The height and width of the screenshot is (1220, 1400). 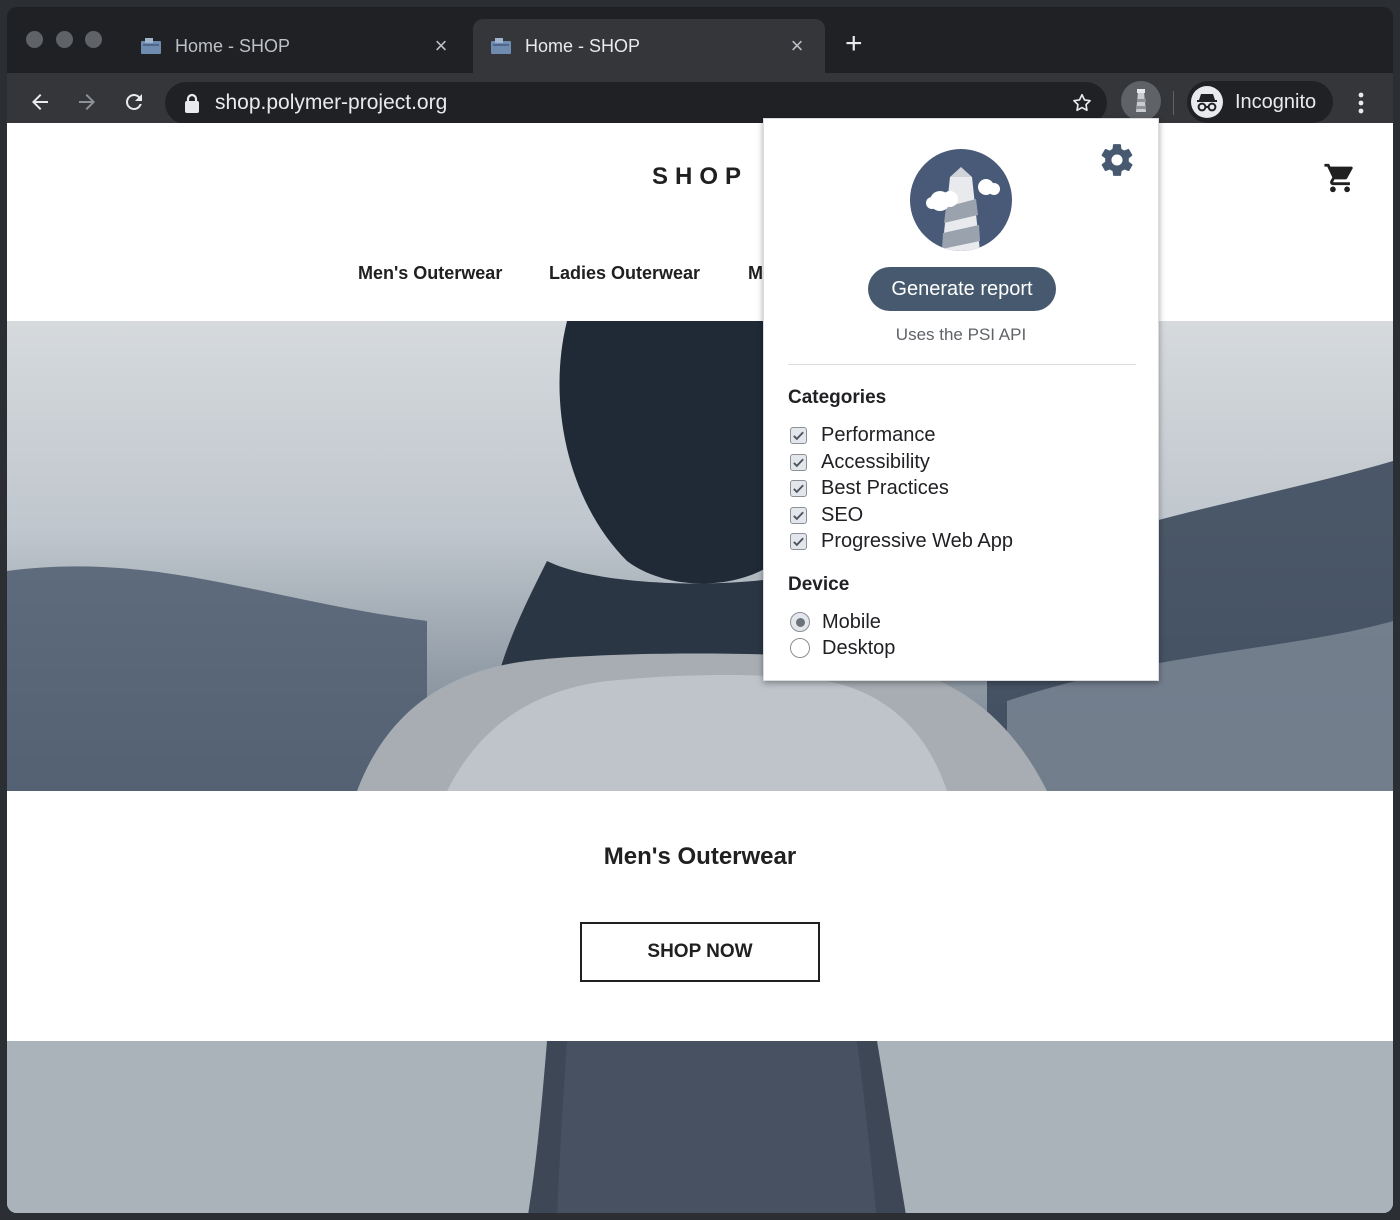 I want to click on lighthouse-logo-icon, so click(x=961, y=200).